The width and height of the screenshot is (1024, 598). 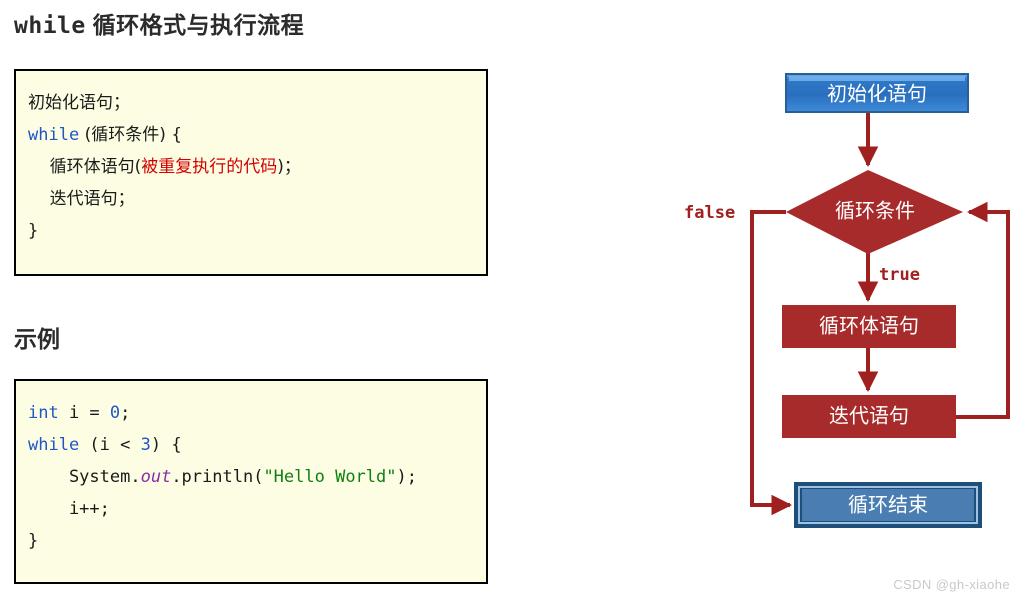 I want to click on syntax-code-line: 循环体语句(被重复执行的代码)；, so click(x=257, y=167).